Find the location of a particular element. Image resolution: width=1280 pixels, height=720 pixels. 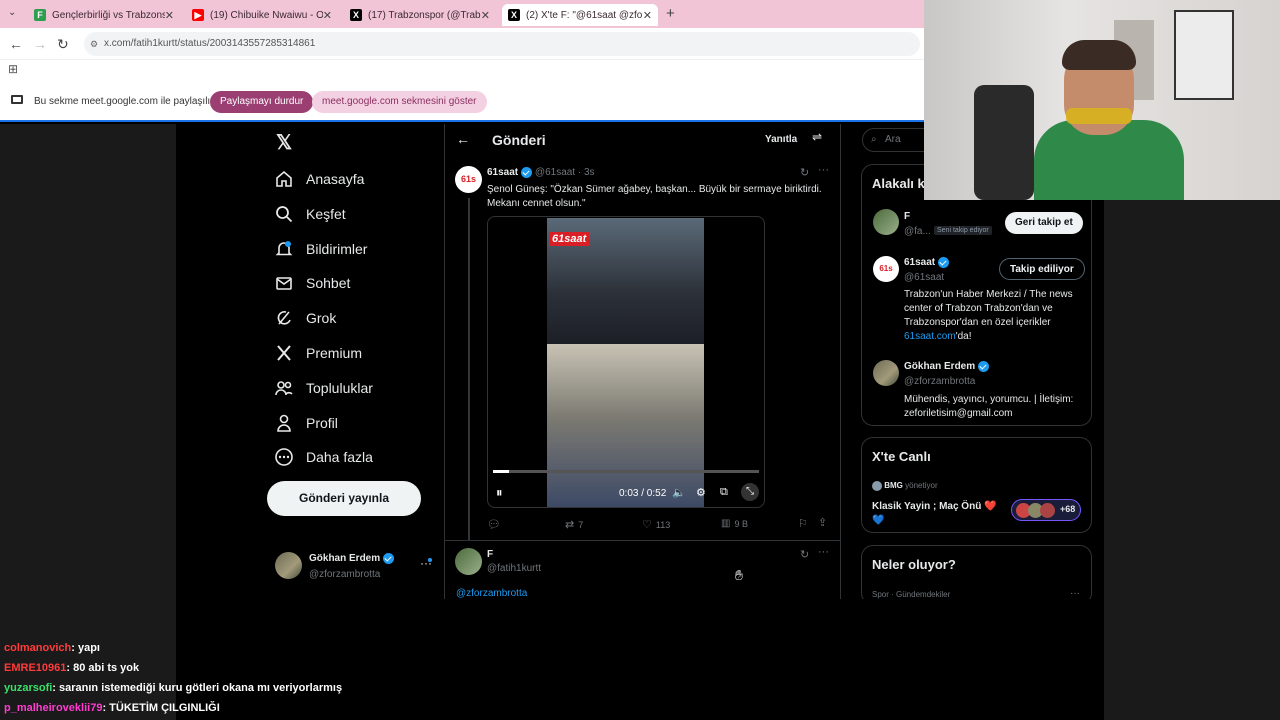

bookmarks-bar: ⊞ is located at coordinates (462, 71).